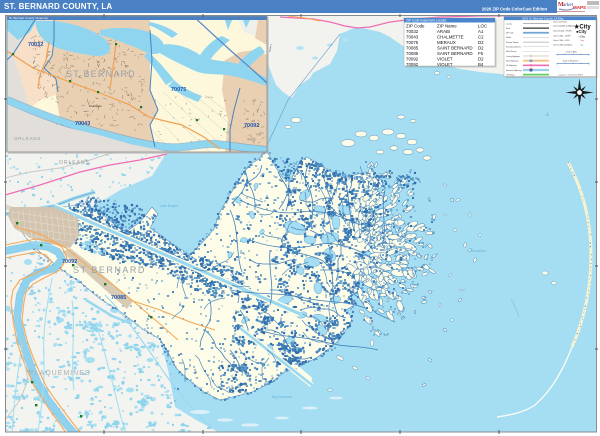  I want to click on svg-text:2020 ZIP Code ColorCast Editio: 2020 ZIP Code ColorCast Edition, so click(515, 9).